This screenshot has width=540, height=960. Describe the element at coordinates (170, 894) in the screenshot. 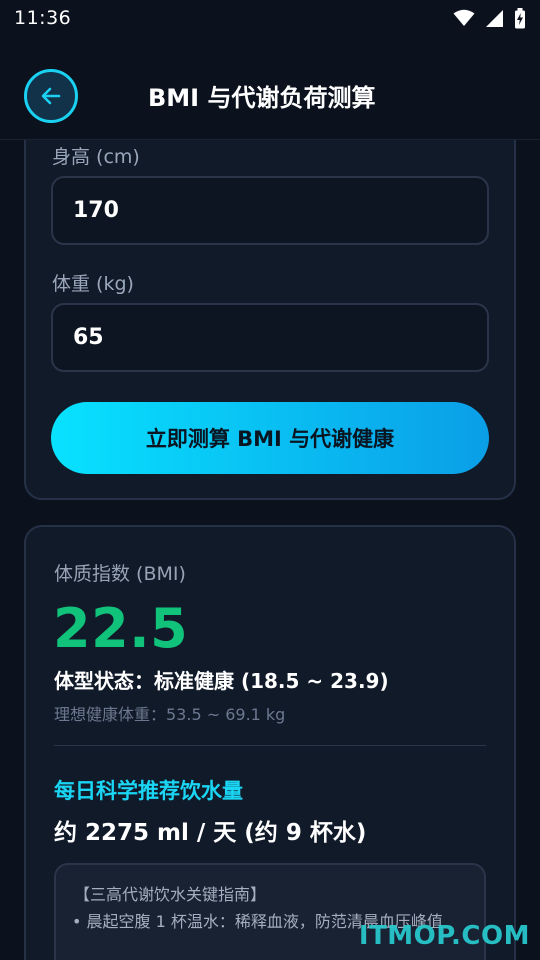

I see `guide-title: 【三高代谢饮水关键指南】` at that location.